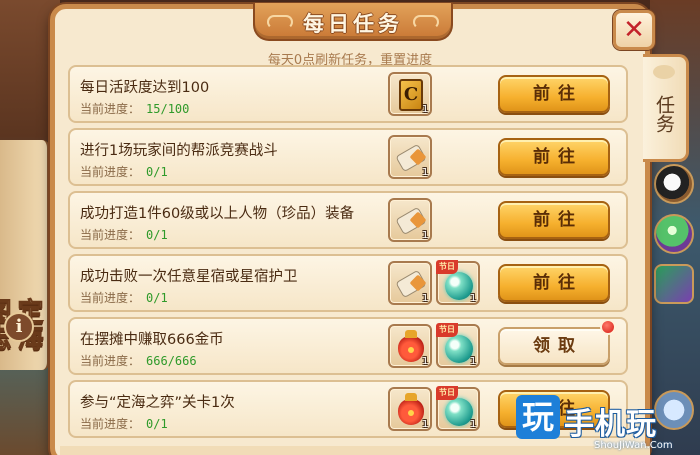  What do you see at coordinates (674, 184) in the screenshot?
I see `yin-yang-icon` at bounding box center [674, 184].